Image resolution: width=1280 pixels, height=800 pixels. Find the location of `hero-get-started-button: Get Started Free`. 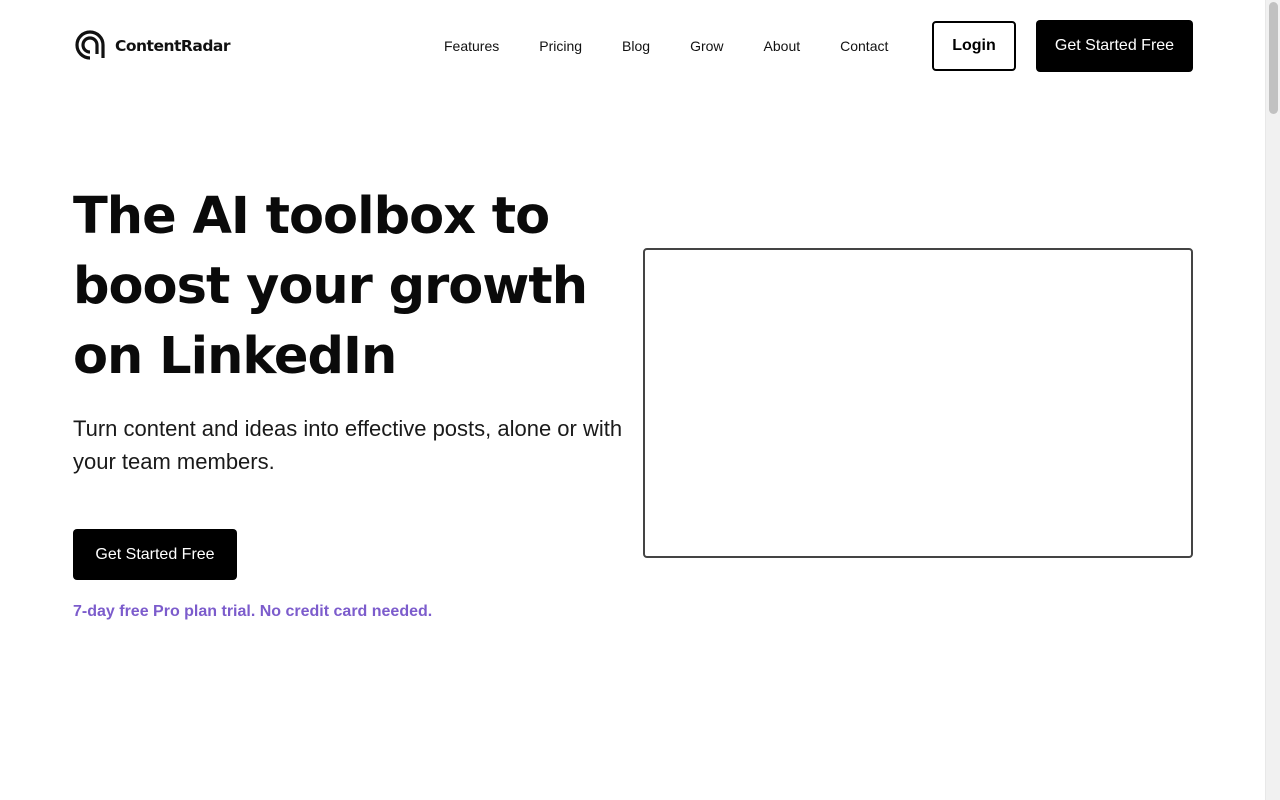

hero-get-started-button: Get Started Free is located at coordinates (155, 554).